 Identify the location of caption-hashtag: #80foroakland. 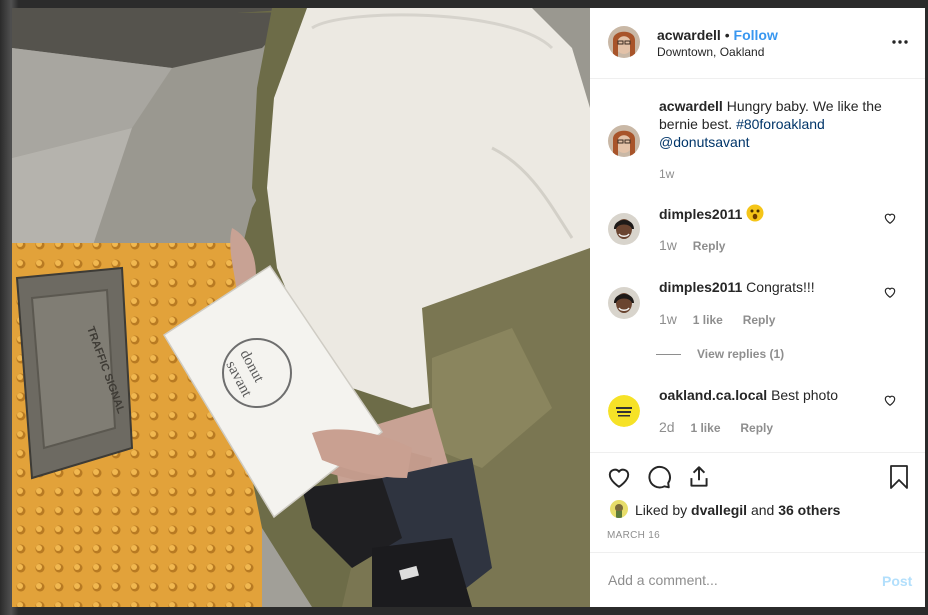
(780, 124).